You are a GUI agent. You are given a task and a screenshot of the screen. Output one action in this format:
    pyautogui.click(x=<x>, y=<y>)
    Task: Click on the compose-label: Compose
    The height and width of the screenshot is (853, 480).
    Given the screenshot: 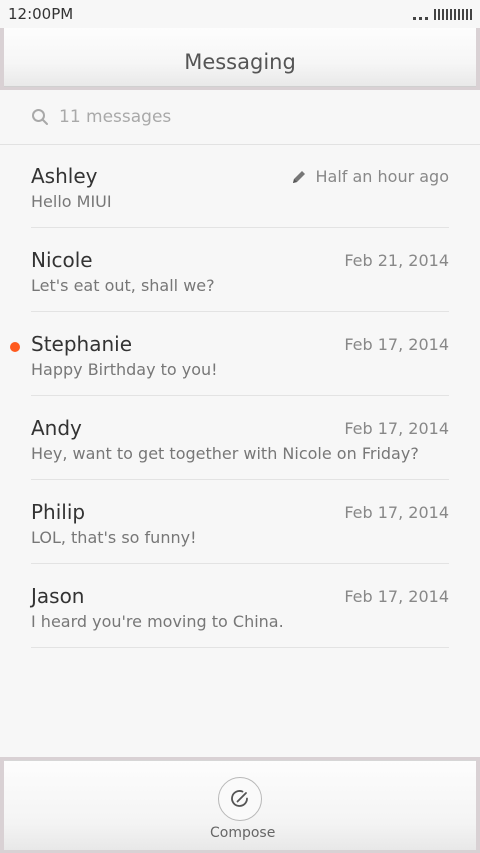 What is the action you would take?
    pyautogui.click(x=243, y=833)
    